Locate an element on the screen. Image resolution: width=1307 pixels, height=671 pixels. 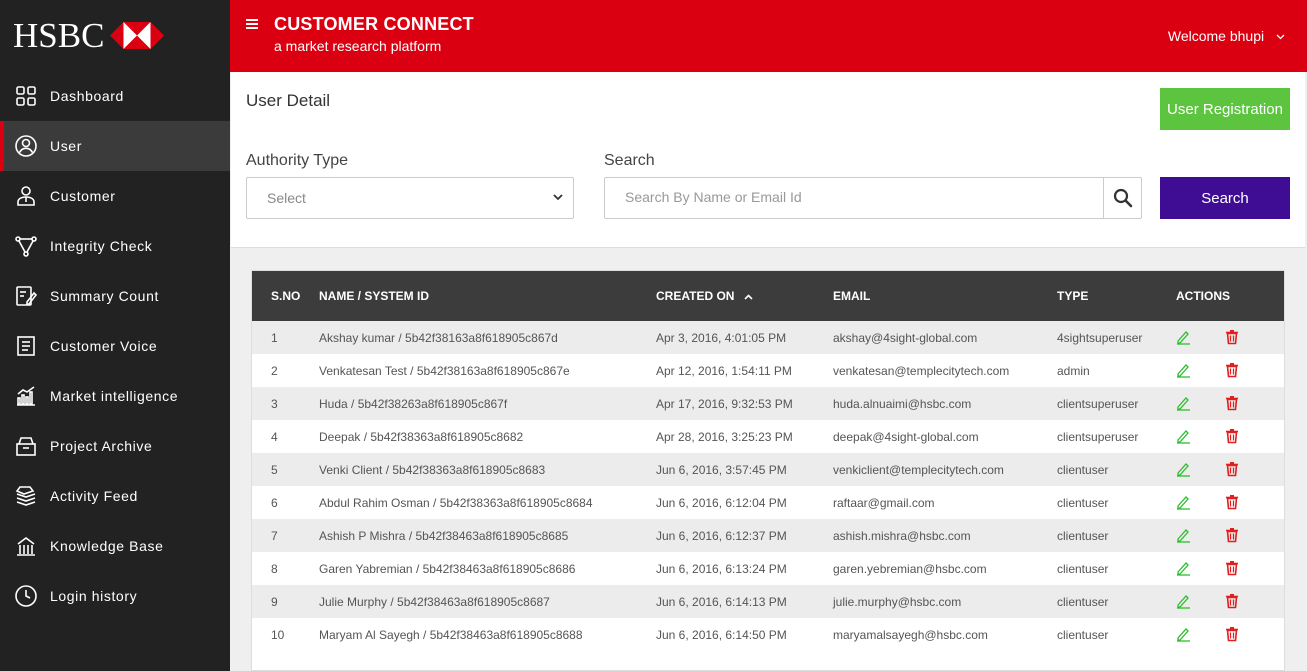
user-registration-button: User Registration is located at coordinates (1225, 109).